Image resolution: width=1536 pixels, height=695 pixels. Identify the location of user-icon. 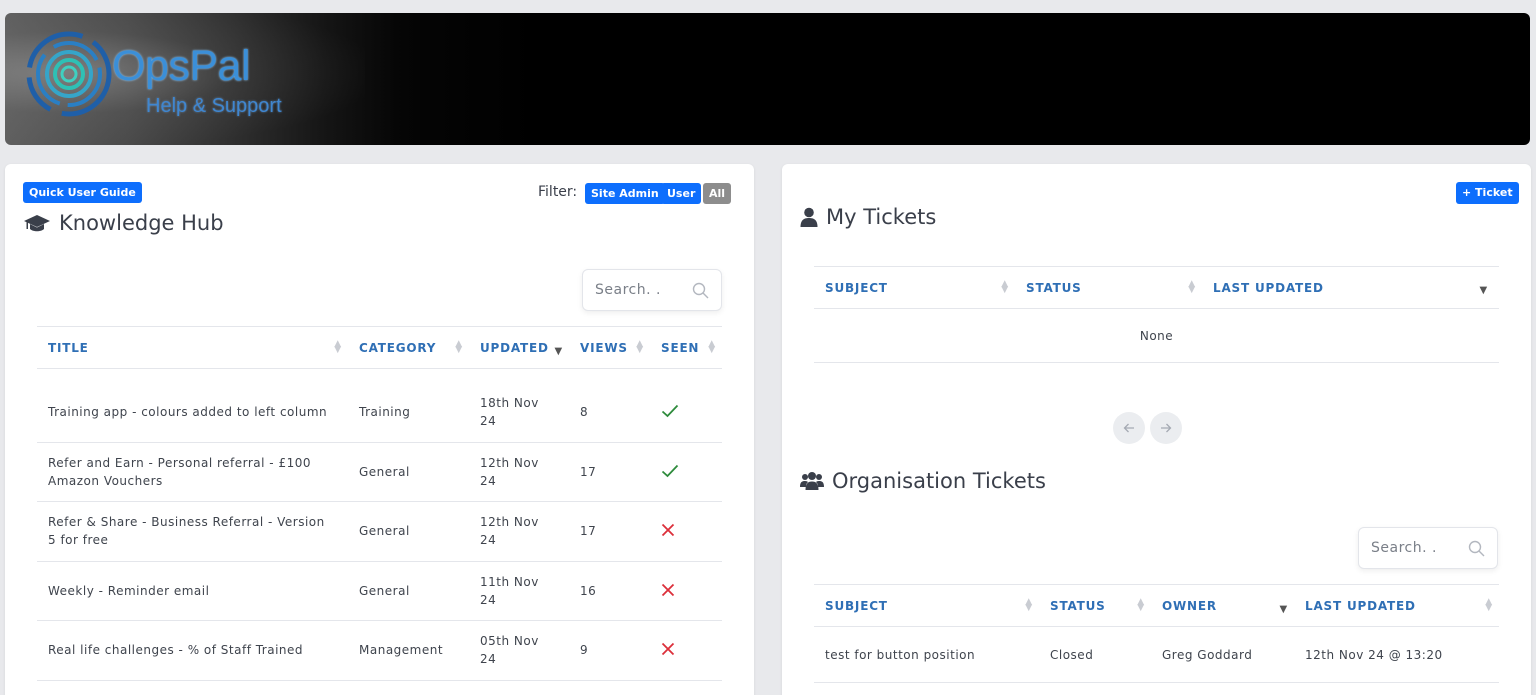
(809, 217).